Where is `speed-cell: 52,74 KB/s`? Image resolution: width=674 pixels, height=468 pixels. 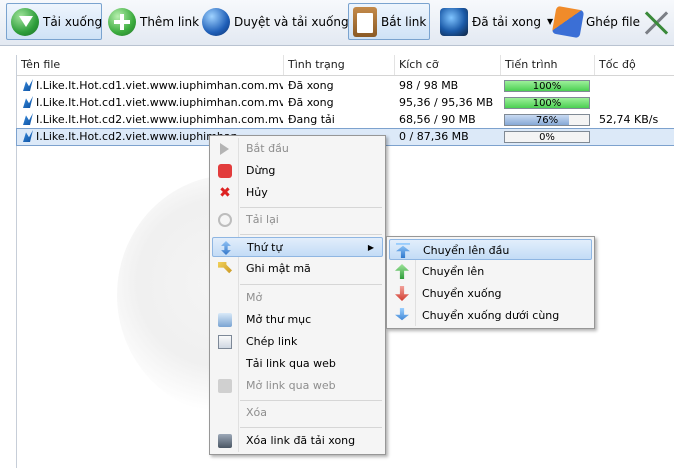 speed-cell: 52,74 KB/s is located at coordinates (629, 119).